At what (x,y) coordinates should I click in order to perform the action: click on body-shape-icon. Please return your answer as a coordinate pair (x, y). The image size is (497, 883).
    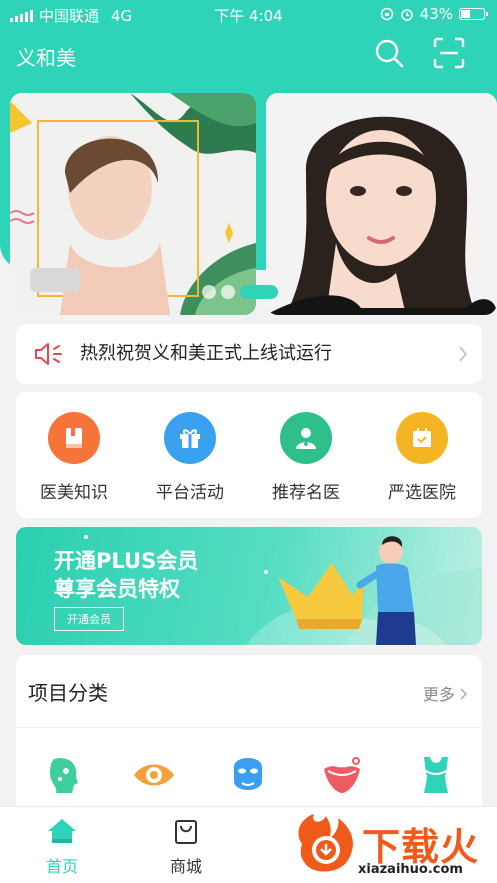
    Looking at the image, I should click on (436, 775).